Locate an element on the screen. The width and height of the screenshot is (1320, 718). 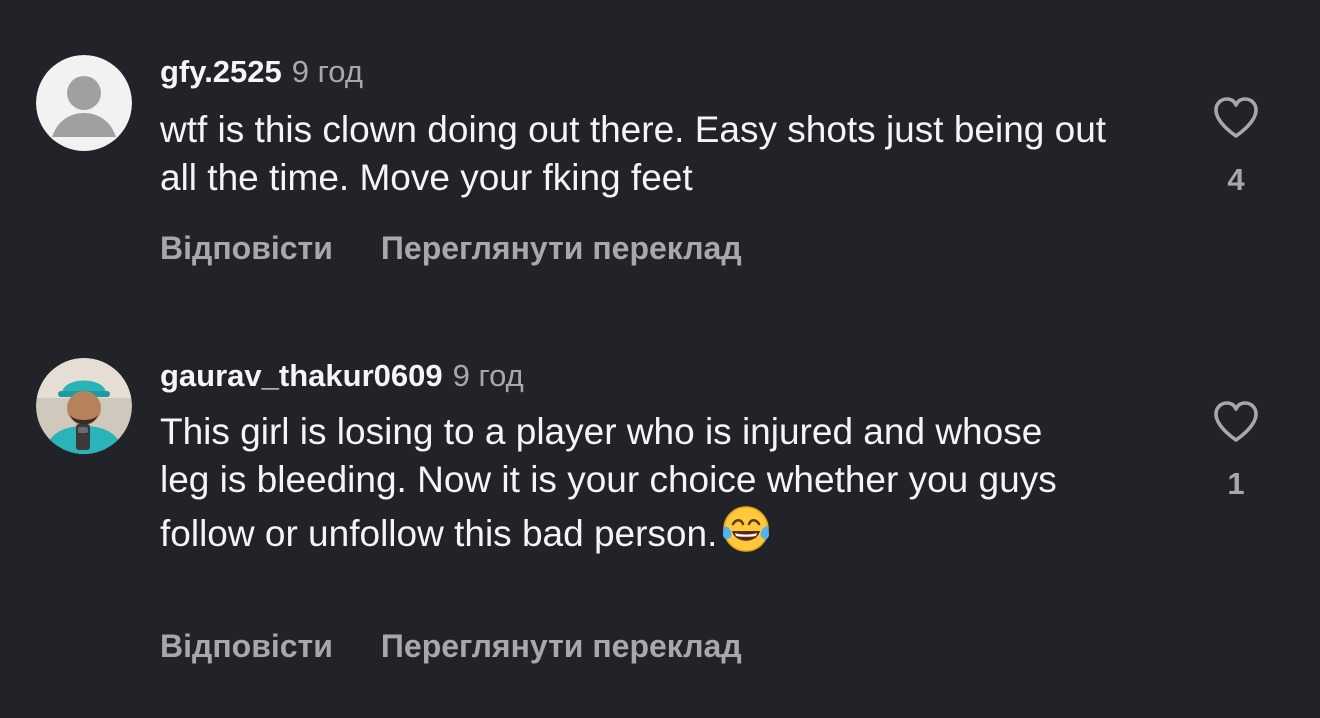
comment-header: gfy.2525 9 год is located at coordinates (261, 72).